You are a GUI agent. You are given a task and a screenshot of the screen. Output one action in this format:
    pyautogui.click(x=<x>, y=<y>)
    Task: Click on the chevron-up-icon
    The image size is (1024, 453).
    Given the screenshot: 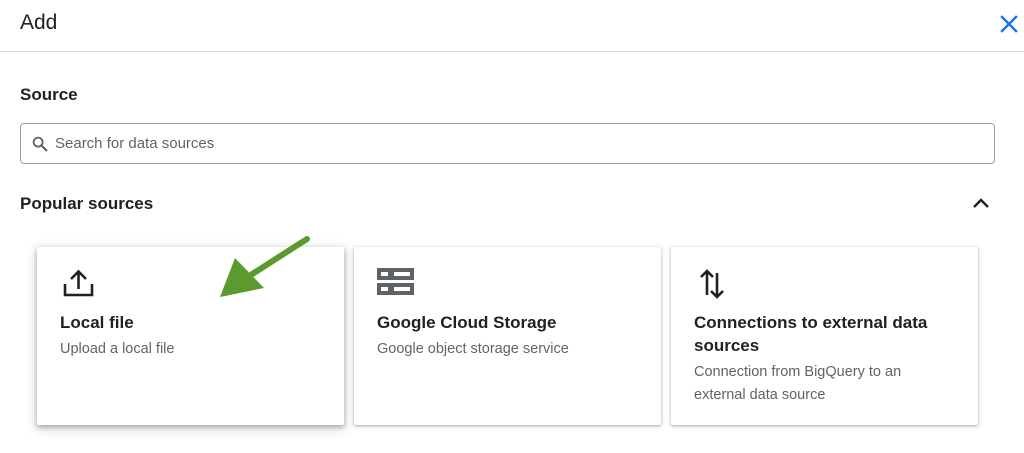 What is the action you would take?
    pyautogui.click(x=981, y=203)
    